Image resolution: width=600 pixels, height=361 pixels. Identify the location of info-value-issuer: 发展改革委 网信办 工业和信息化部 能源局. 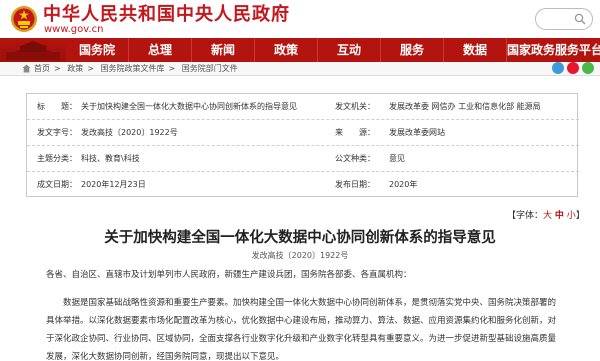
(465, 106).